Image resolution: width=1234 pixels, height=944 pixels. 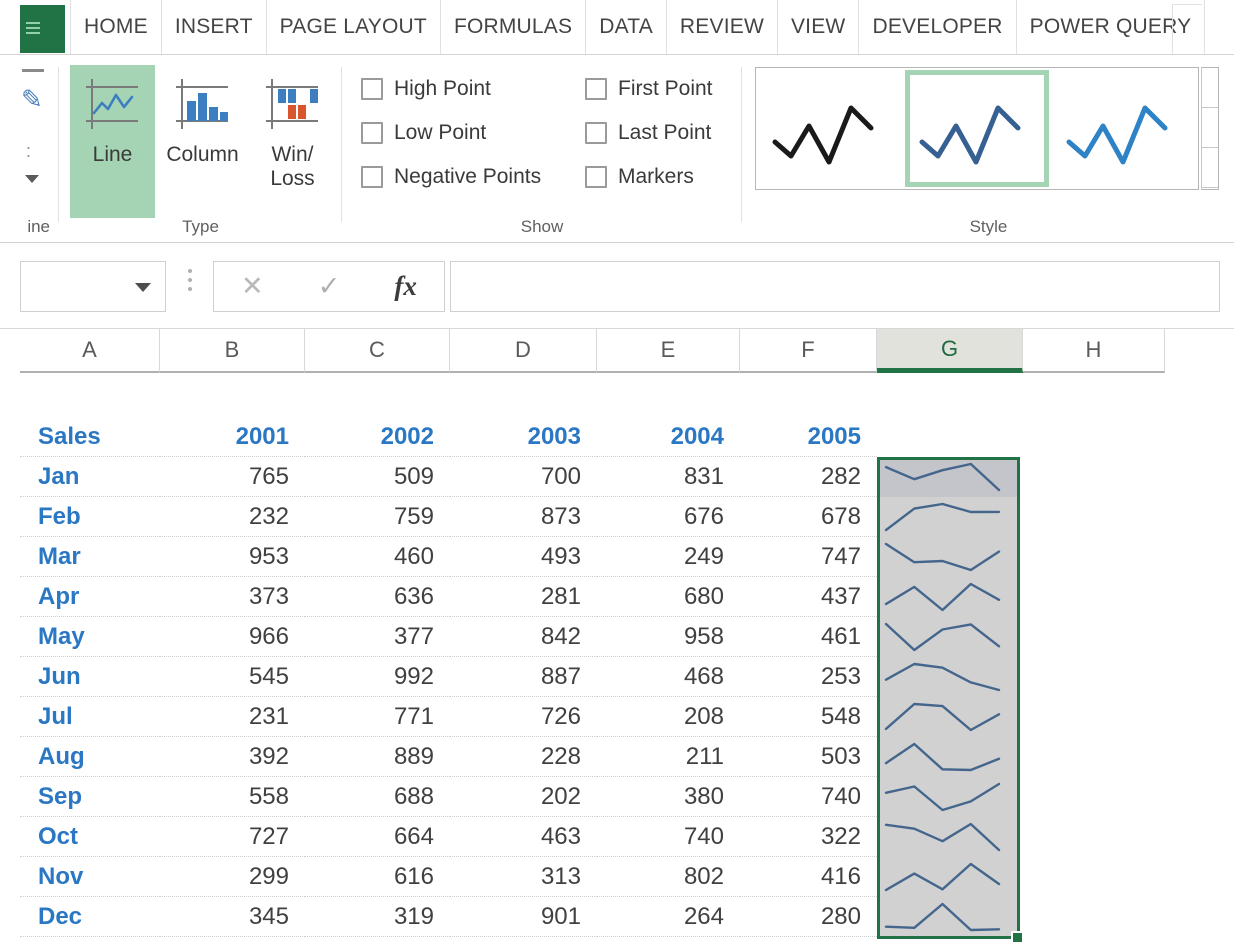 What do you see at coordinates (1210, 88) in the screenshot?
I see `gallery-scroll-up-button` at bounding box center [1210, 88].